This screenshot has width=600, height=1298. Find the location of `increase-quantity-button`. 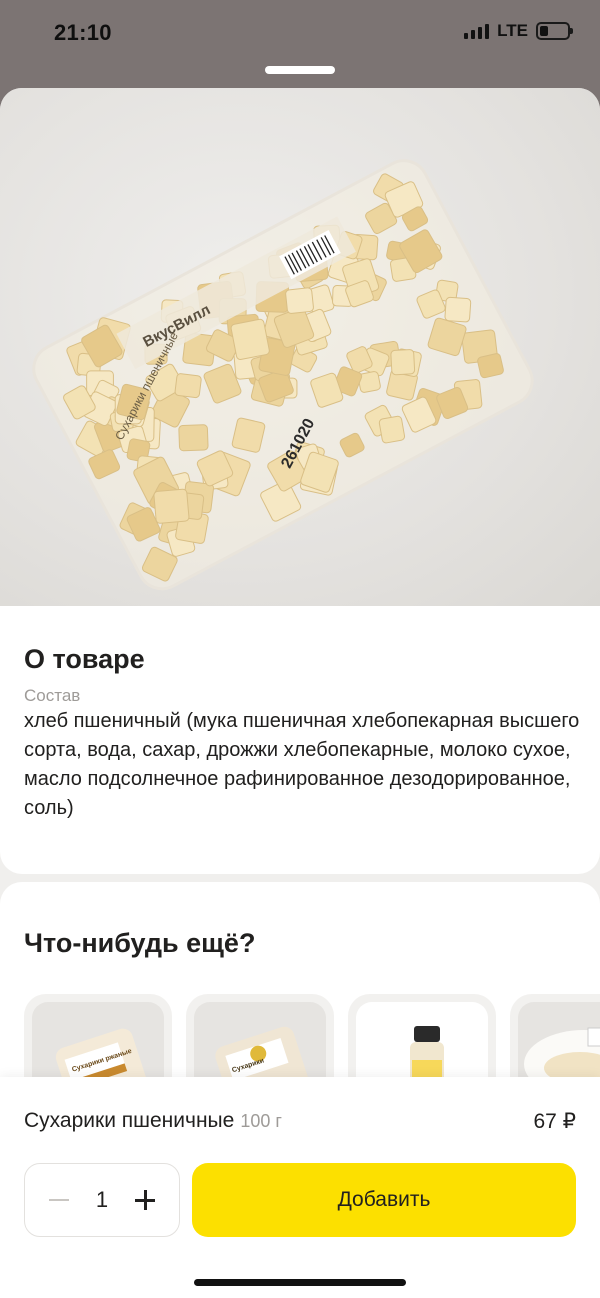

increase-quantity-button is located at coordinates (145, 1200).